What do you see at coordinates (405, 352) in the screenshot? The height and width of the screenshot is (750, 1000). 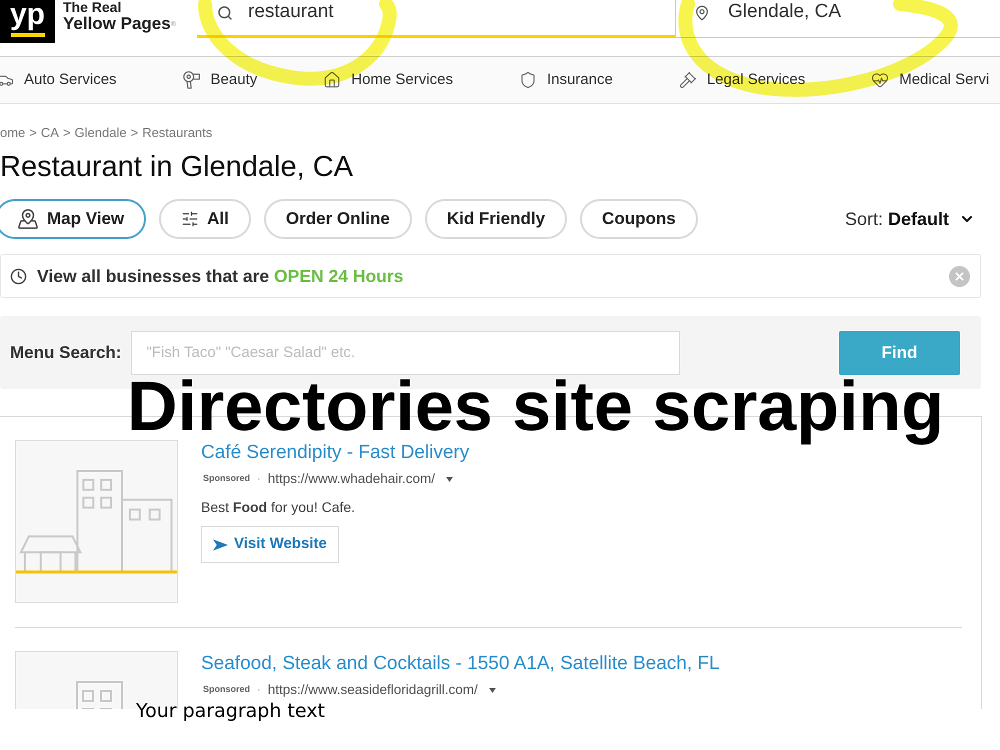 I see `menu-search-input: "Fish Taco" "Caesar Salad" etc.` at bounding box center [405, 352].